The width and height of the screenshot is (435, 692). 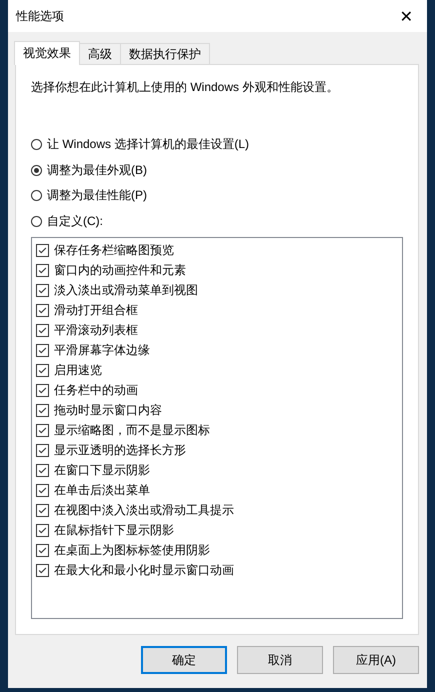 I want to click on checkbox-label: 淡入淡出或滑动菜单到视图, so click(x=126, y=290).